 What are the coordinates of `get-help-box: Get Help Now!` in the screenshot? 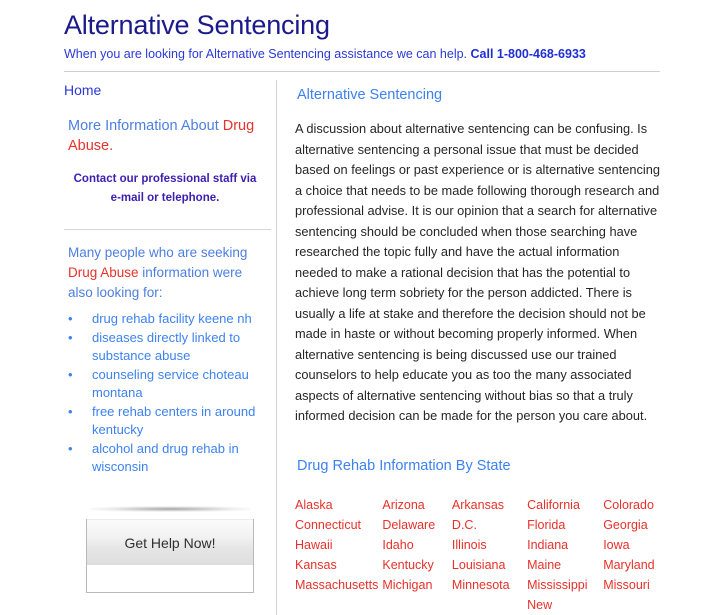 It's located at (170, 556).